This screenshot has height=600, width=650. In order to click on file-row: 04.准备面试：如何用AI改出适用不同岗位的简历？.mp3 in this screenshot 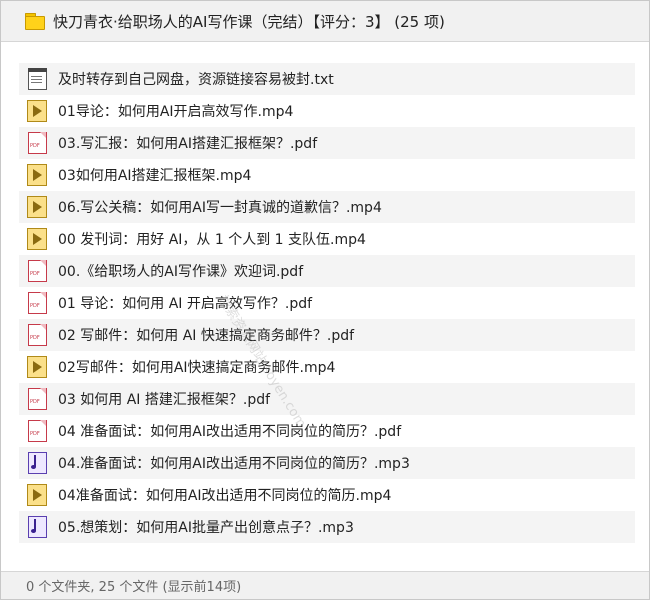, I will do `click(327, 463)`.